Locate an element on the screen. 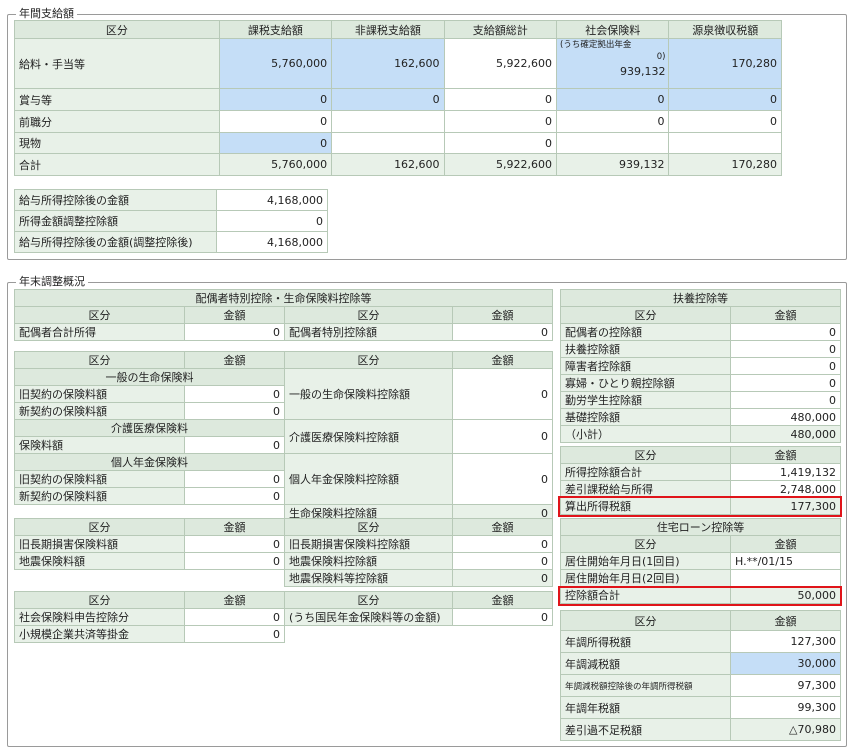  prev-job-nontaxable is located at coordinates (388, 121).